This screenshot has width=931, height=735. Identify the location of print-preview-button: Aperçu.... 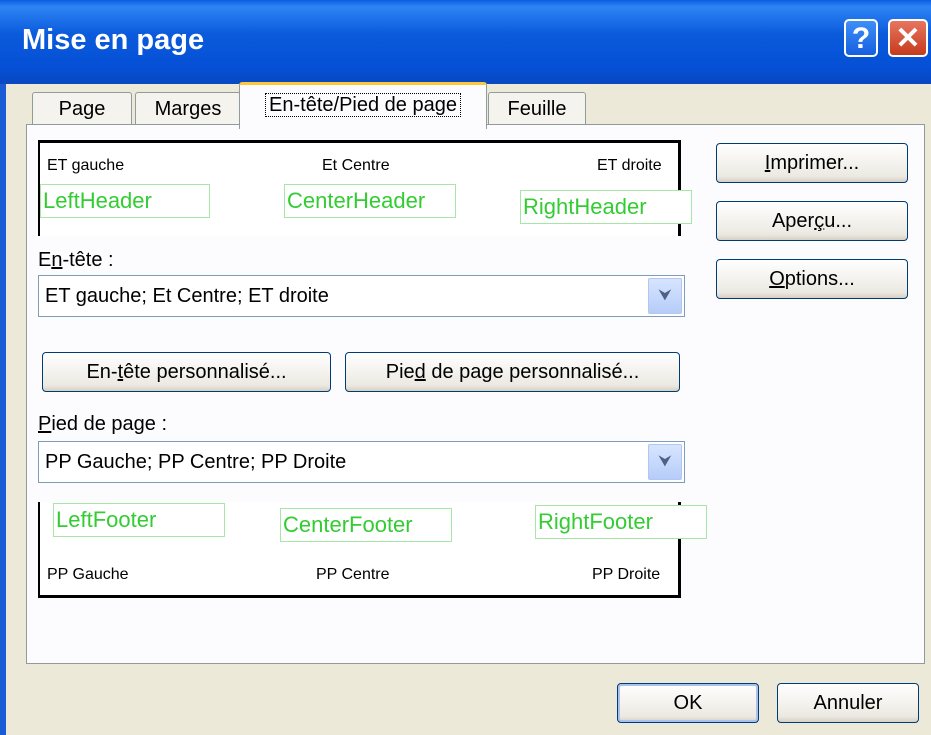
(812, 221).